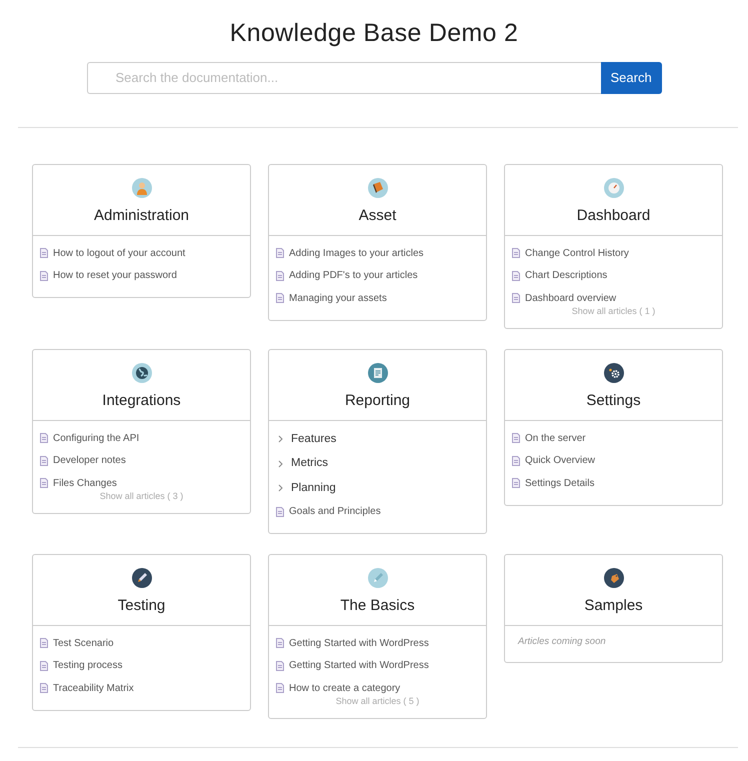  I want to click on link-text: Features, so click(313, 439).